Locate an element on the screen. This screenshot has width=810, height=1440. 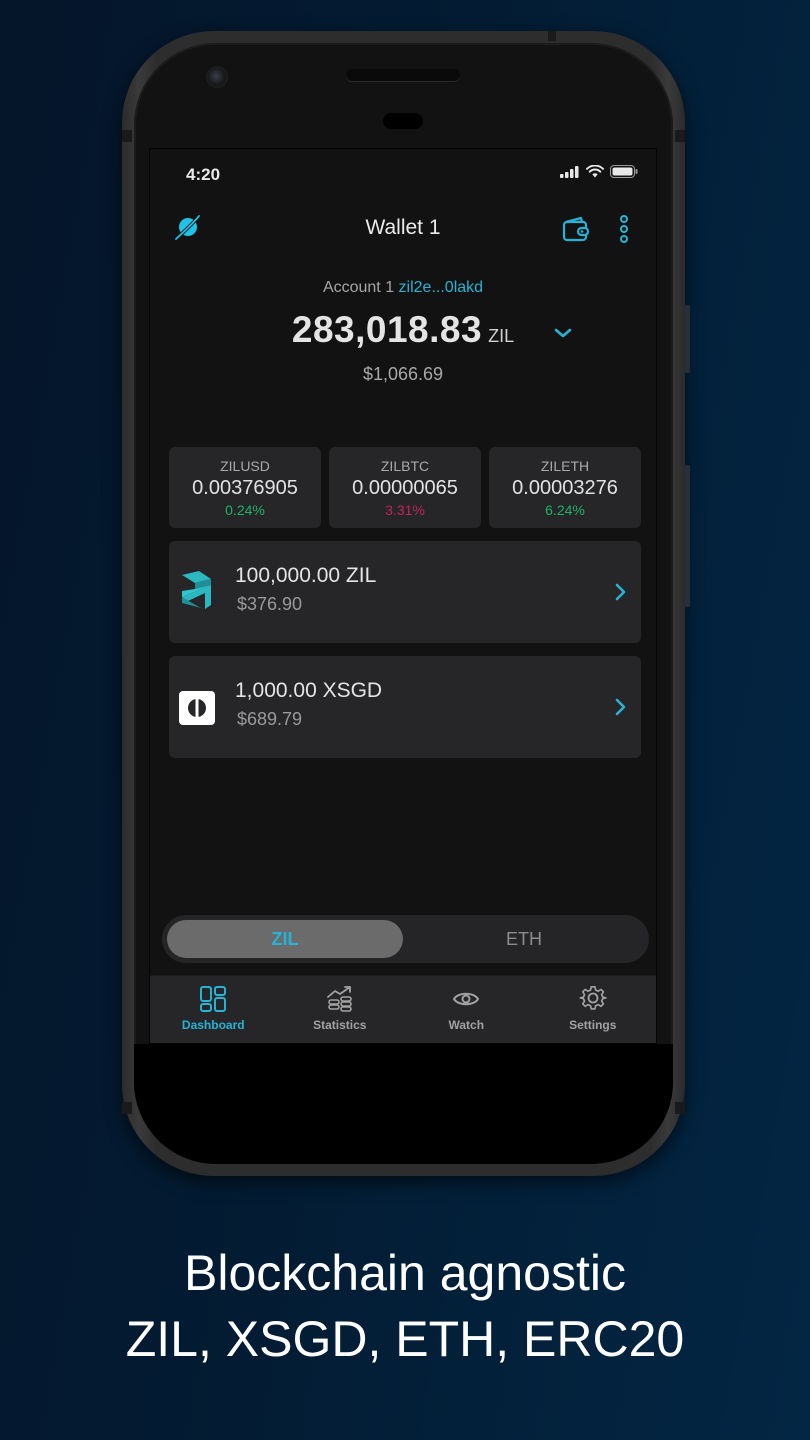
token-amount: 1,000.00 XSGD is located at coordinates (309, 690).